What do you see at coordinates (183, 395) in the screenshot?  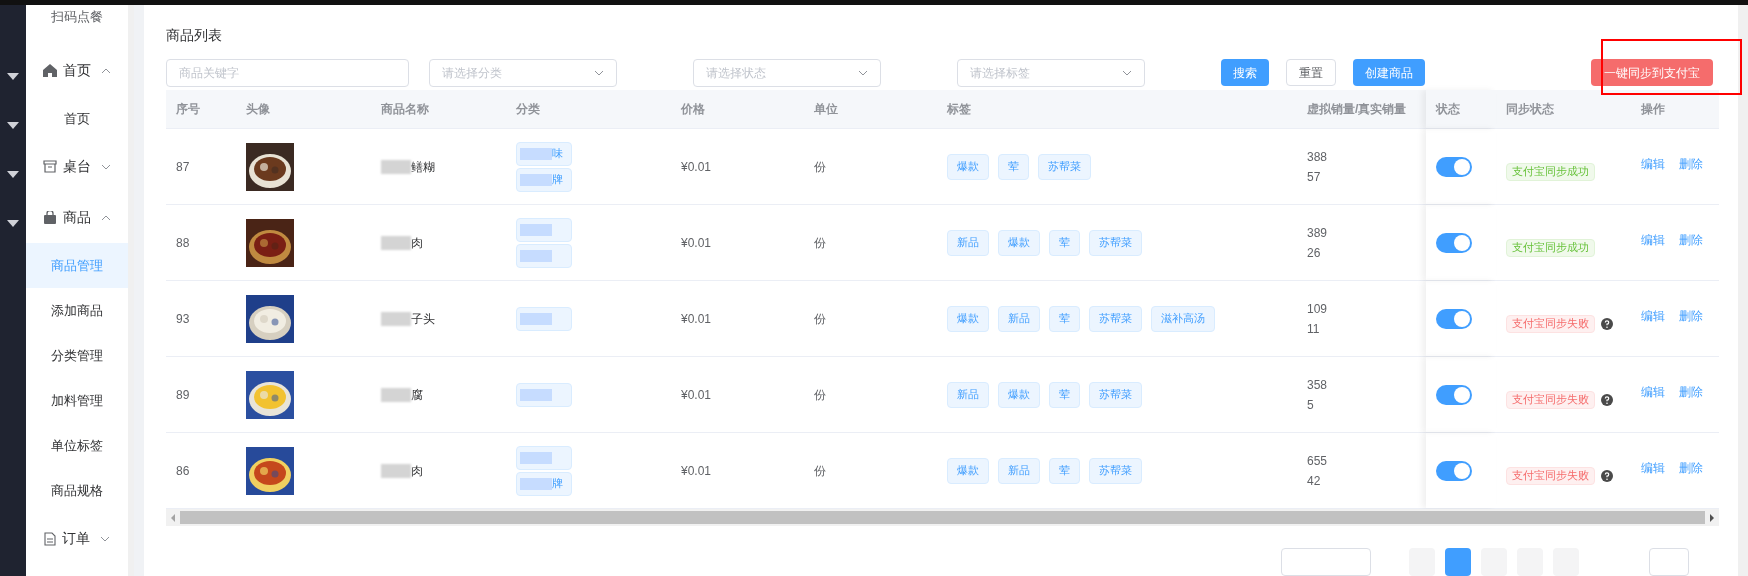 I see `table-cell-text: 89` at bounding box center [183, 395].